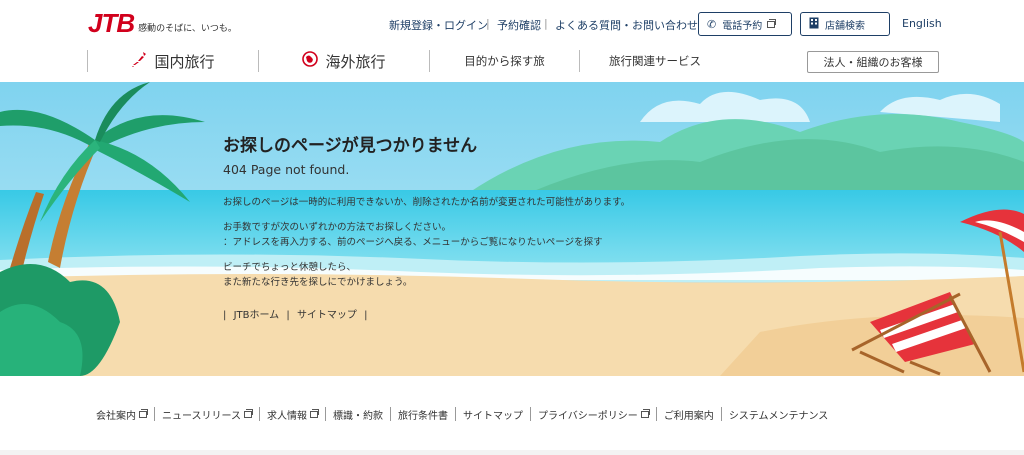 The width and height of the screenshot is (1024, 455). Describe the element at coordinates (116, 416) in the screenshot. I see `footer-link-label: 会社案内` at that location.